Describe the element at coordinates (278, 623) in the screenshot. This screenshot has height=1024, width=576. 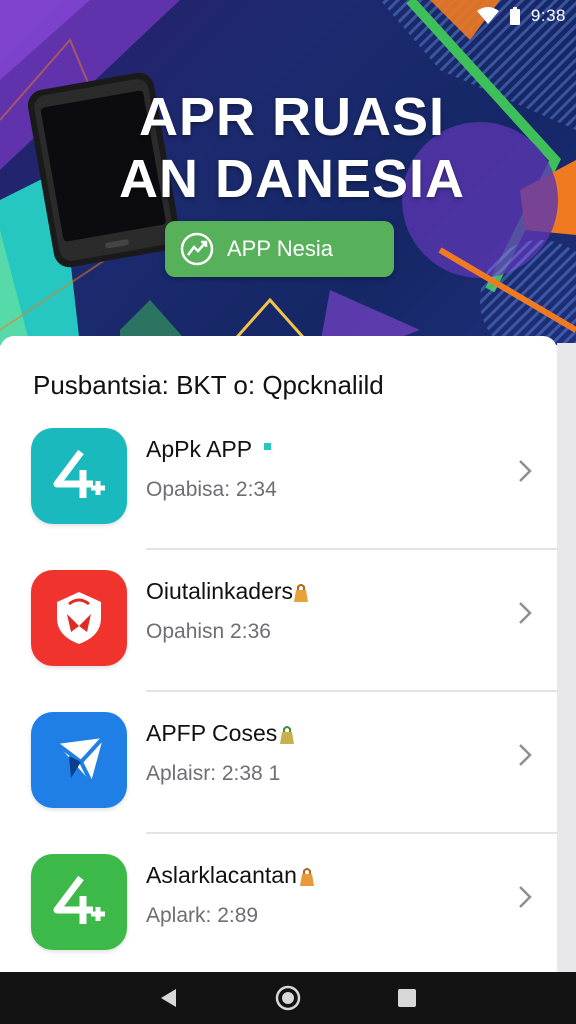
I see `list-item: Oiutalinkaders Opahisn 2:36` at that location.